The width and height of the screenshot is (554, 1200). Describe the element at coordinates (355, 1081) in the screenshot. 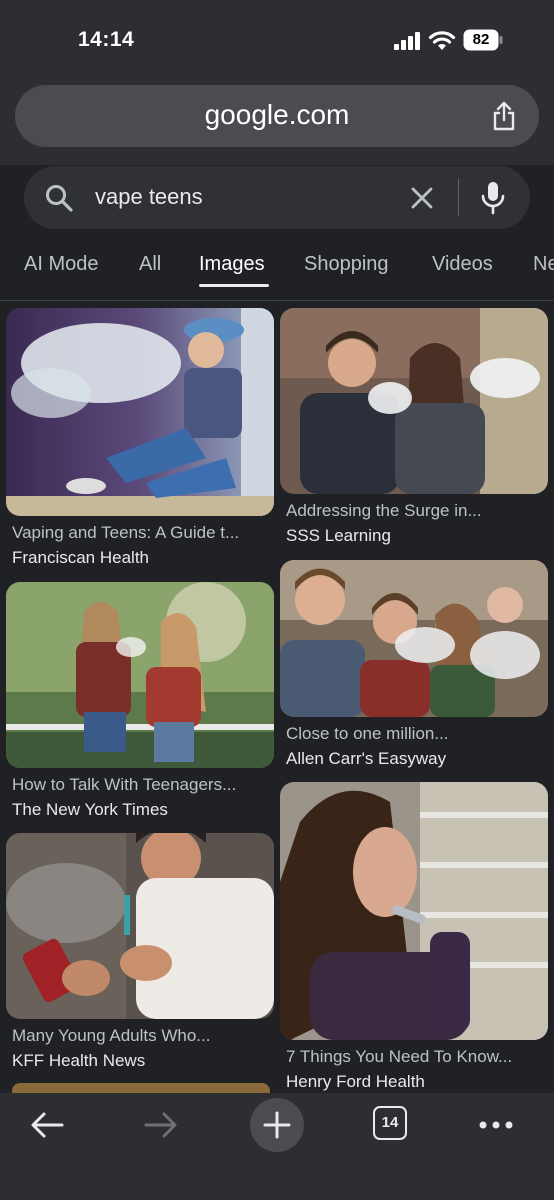

I see `result-source: Henry Ford Health` at that location.